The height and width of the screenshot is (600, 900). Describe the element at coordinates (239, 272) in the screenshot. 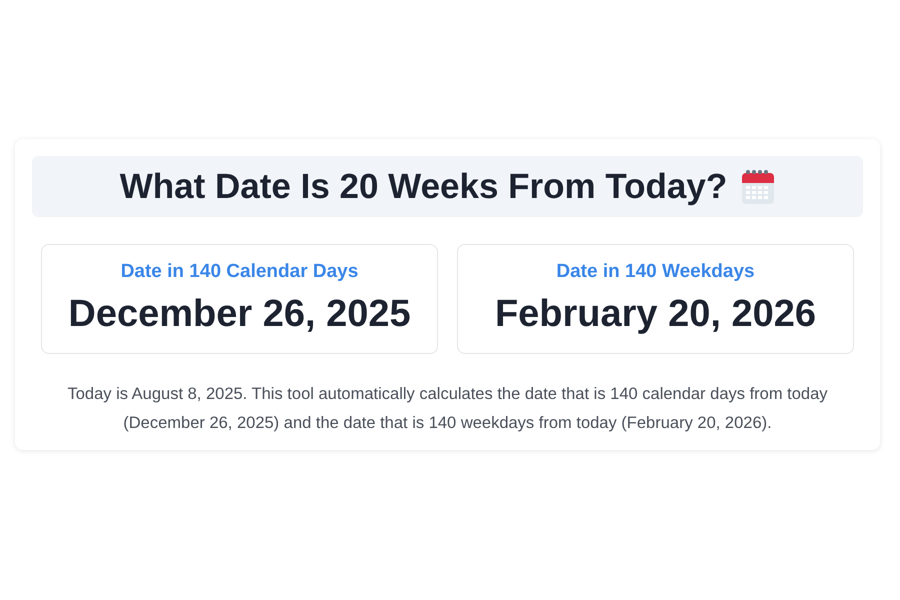

I see `result-label: Date in 140 Calendar Days` at that location.